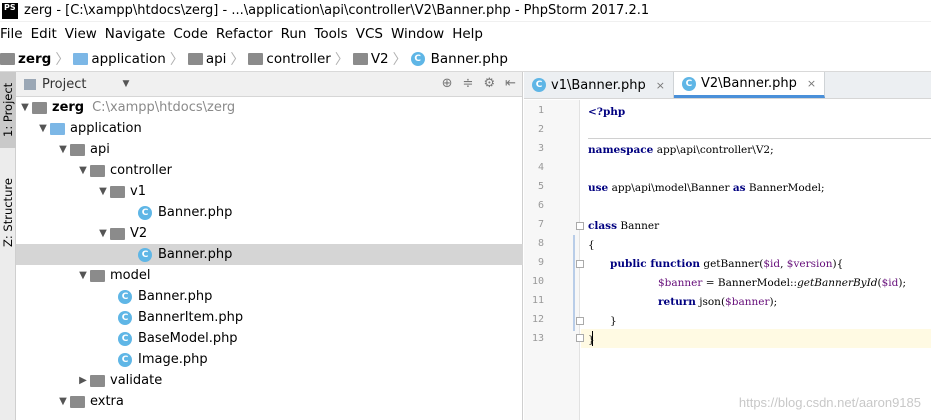 The width and height of the screenshot is (931, 420). Describe the element at coordinates (138, 191) in the screenshot. I see `tree-item-label: v1` at that location.